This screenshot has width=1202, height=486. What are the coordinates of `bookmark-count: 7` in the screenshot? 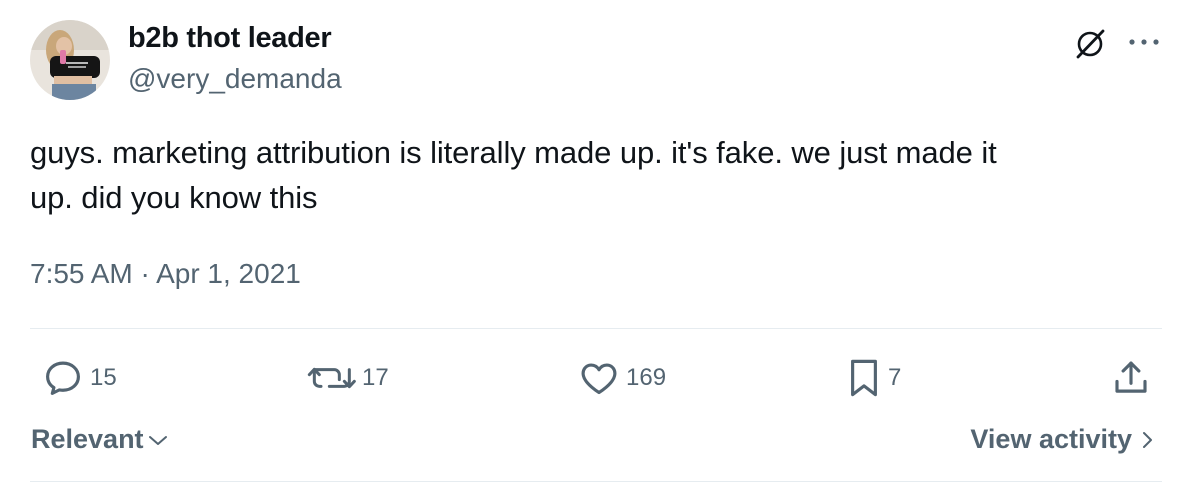 It's located at (895, 377).